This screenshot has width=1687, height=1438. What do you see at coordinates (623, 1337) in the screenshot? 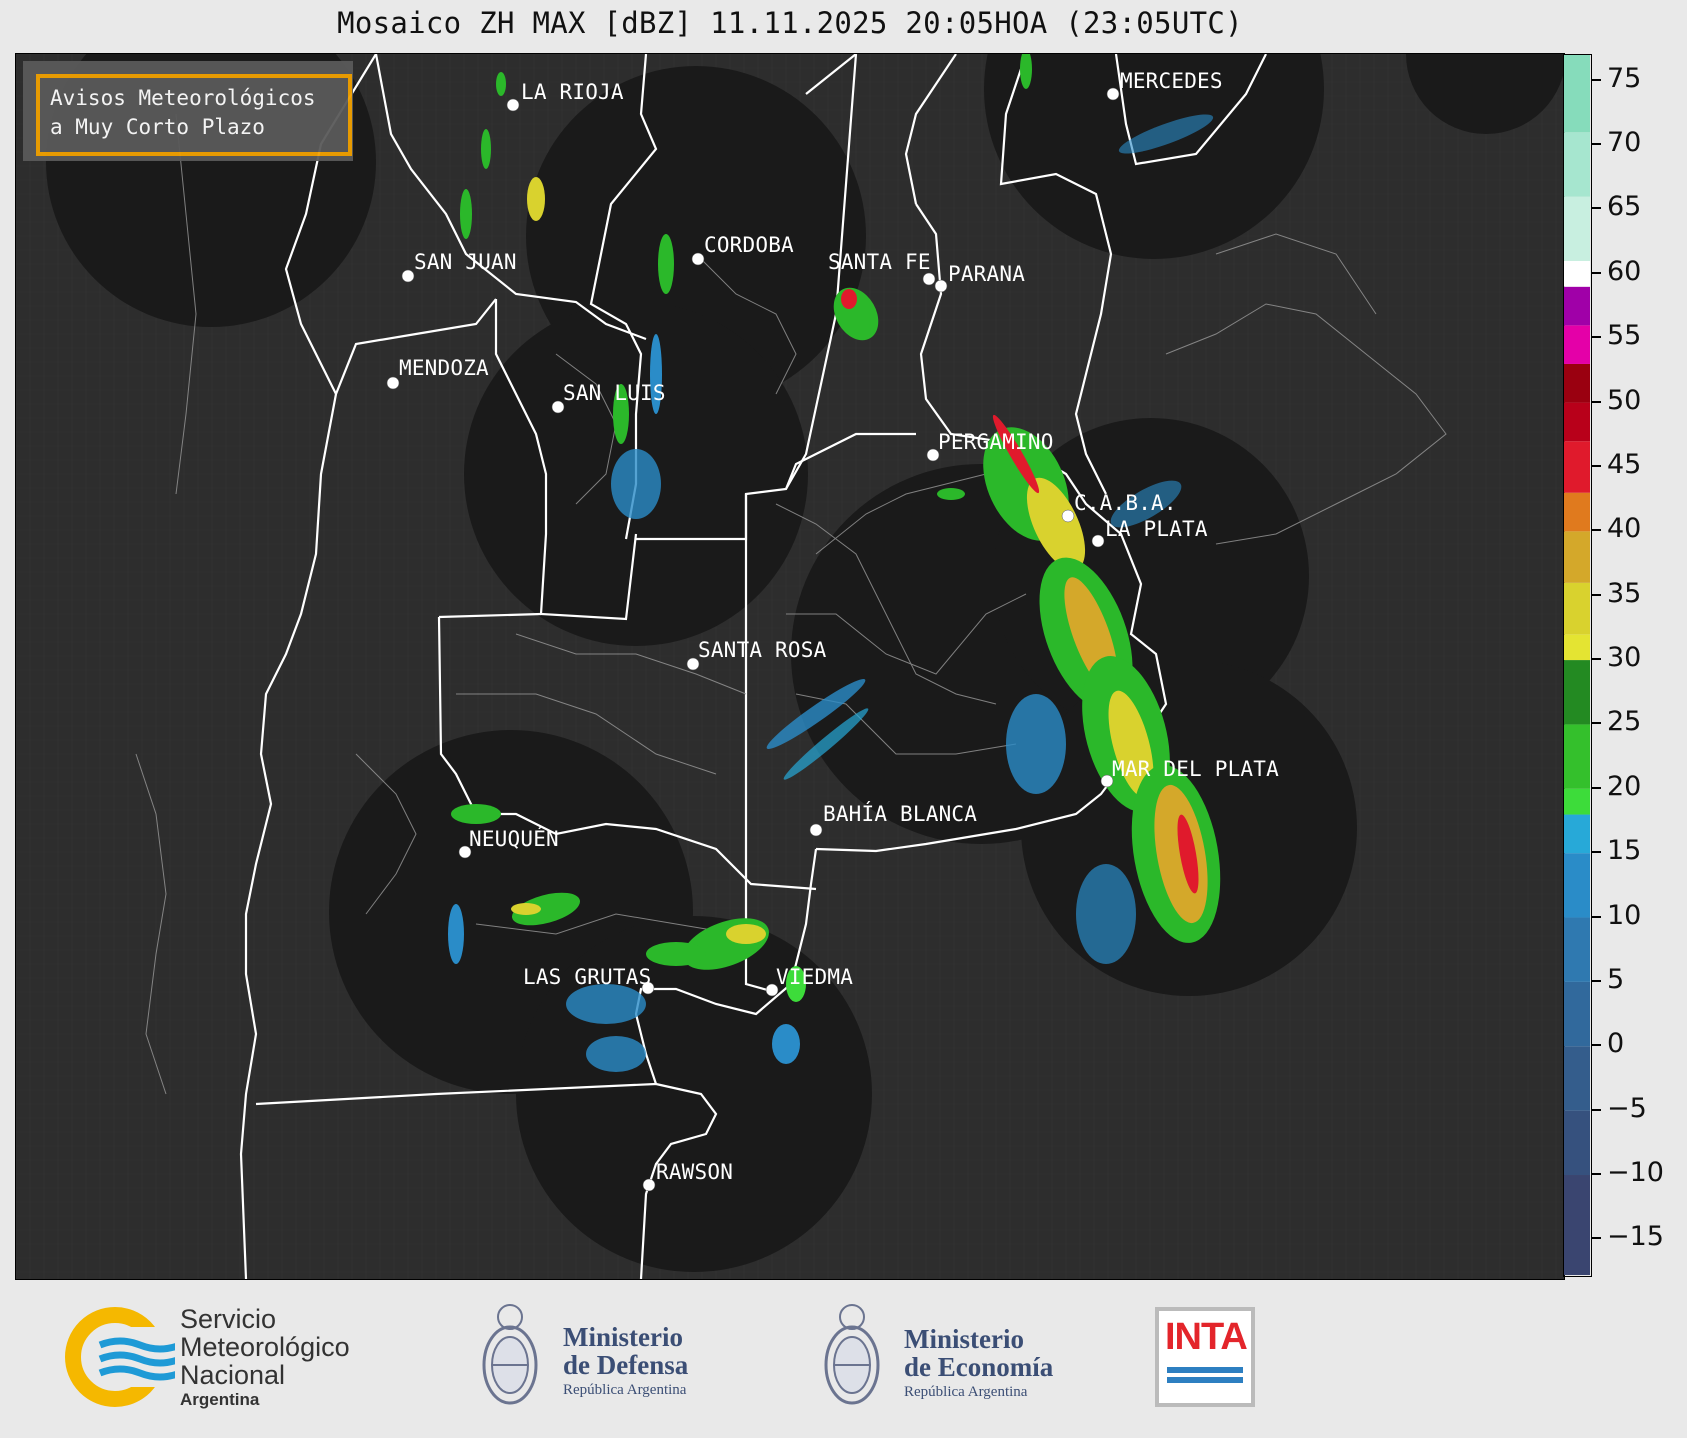
I see `defensa-line1: Ministerio` at bounding box center [623, 1337].